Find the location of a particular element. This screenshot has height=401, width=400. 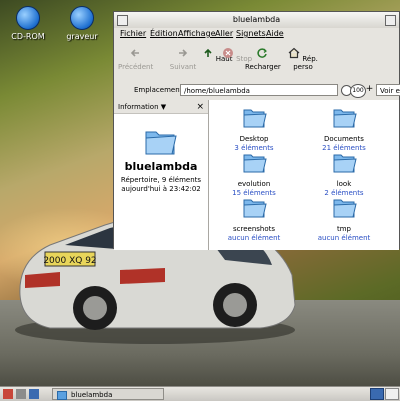

window-menu-icon is located at coordinates (122, 20).